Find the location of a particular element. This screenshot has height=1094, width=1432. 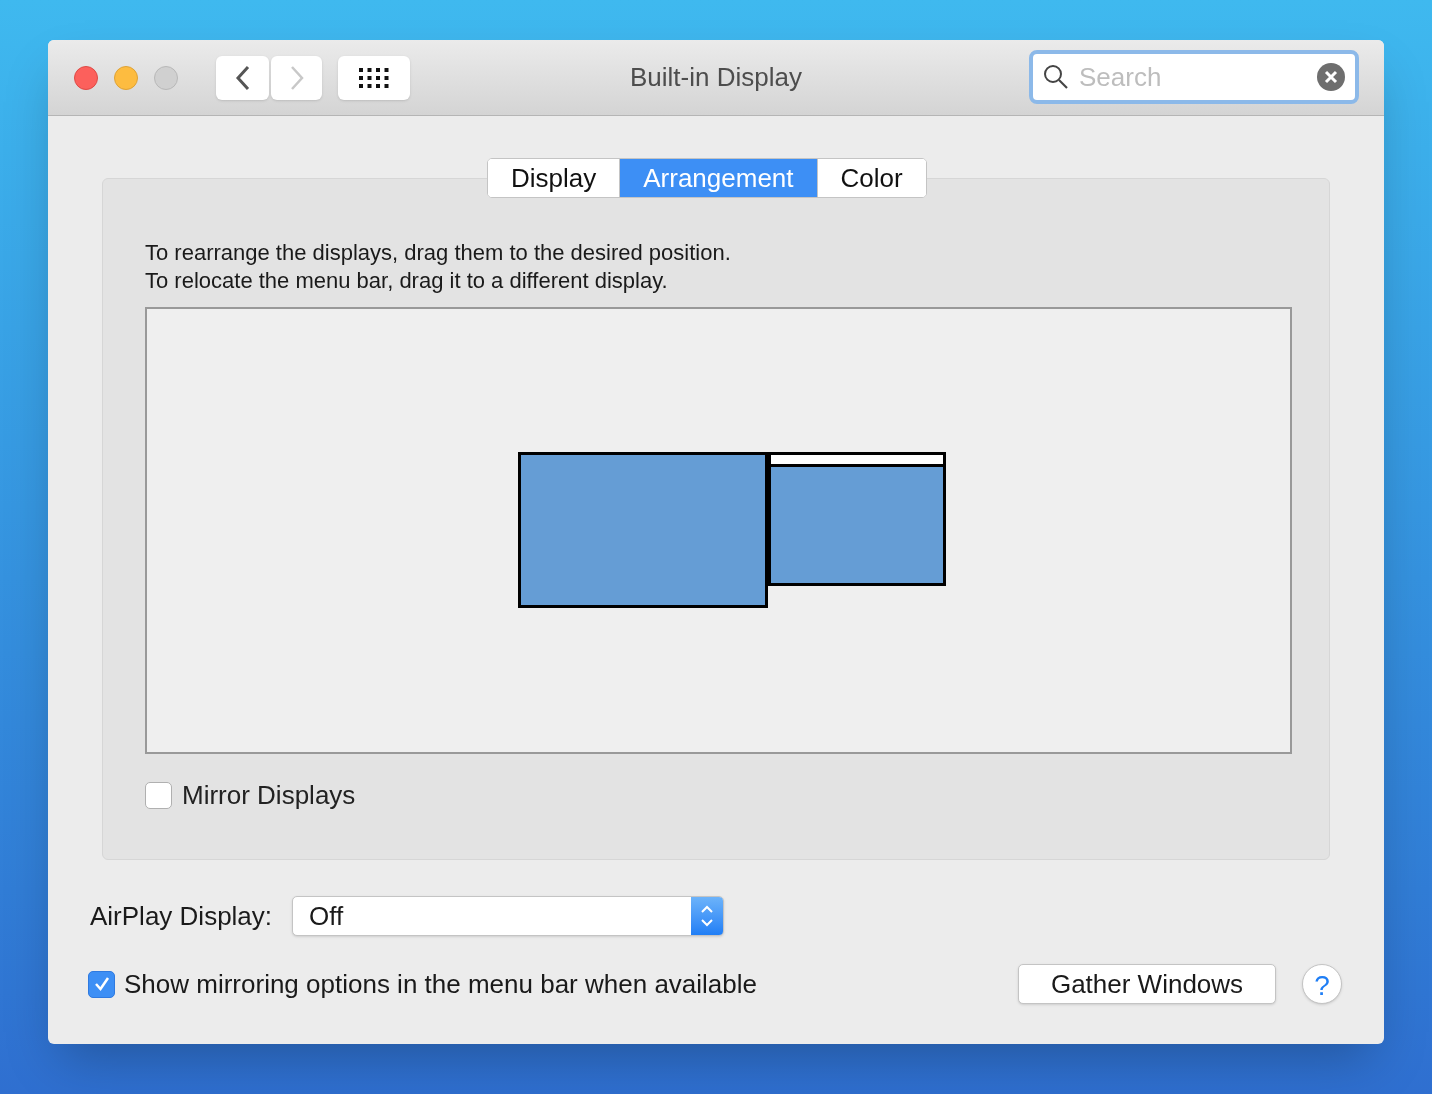

search-field: Search is located at coordinates (1194, 77).